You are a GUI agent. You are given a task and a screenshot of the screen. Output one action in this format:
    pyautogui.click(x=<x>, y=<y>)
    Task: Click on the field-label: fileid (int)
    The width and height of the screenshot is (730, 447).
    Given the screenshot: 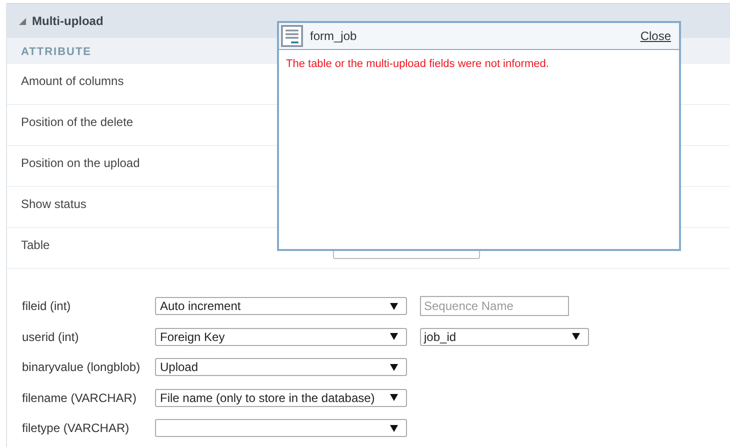 What is the action you would take?
    pyautogui.click(x=47, y=306)
    